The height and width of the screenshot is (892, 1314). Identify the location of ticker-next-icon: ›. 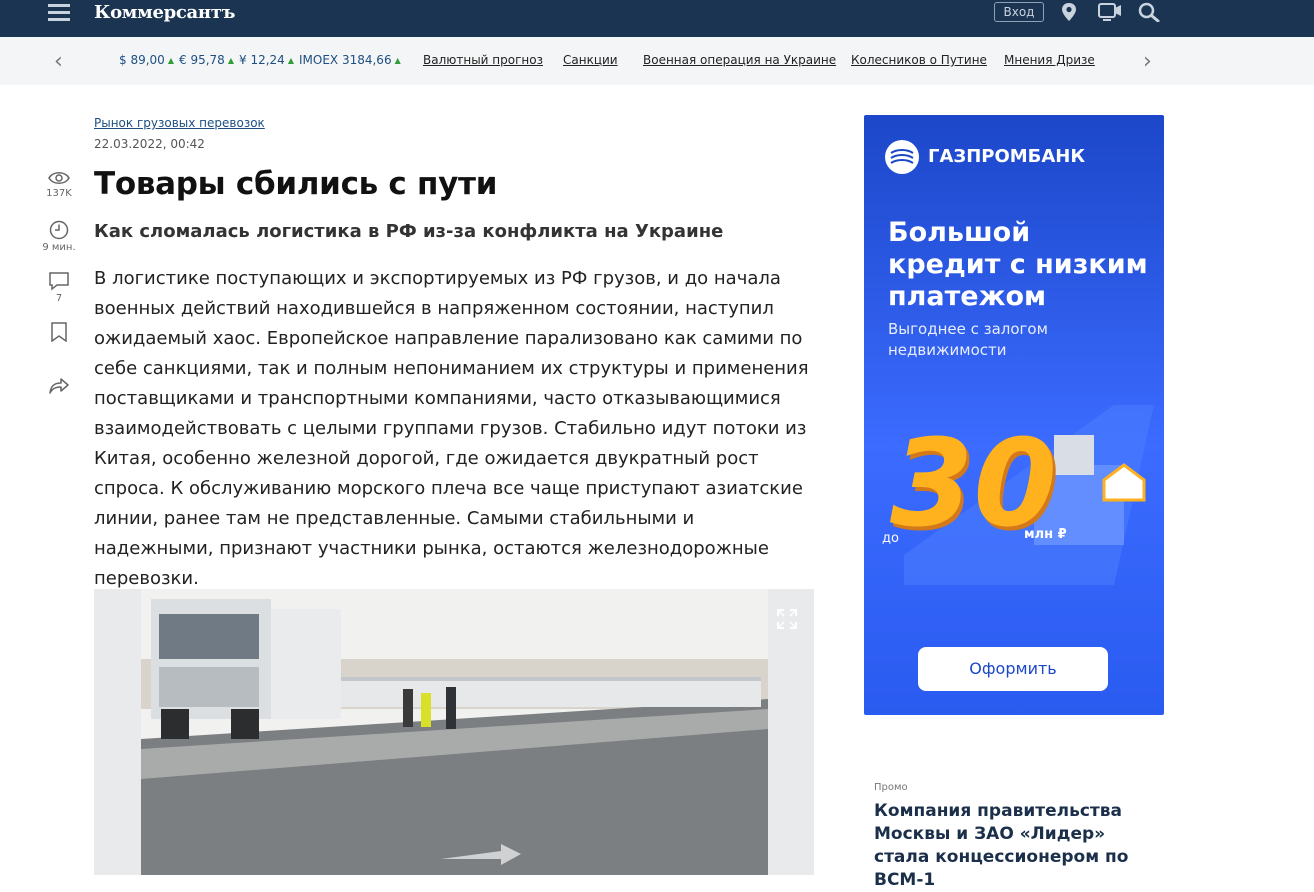
(1147, 61).